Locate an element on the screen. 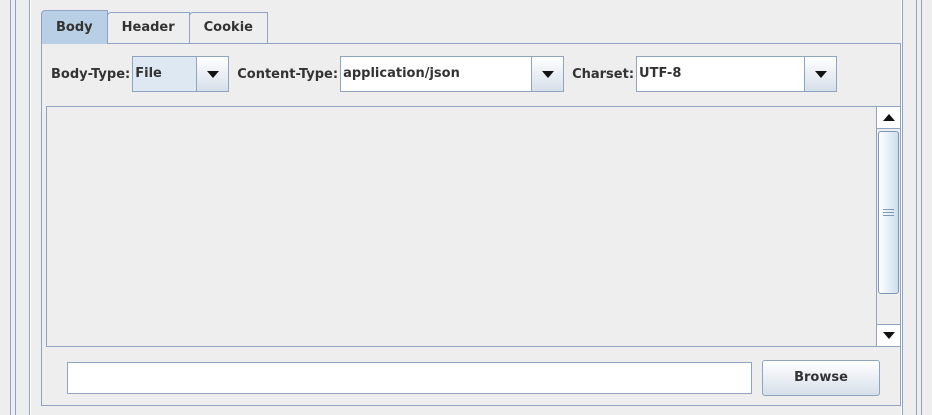 The width and height of the screenshot is (932, 415). content-type-arrow-button is located at coordinates (547, 74).